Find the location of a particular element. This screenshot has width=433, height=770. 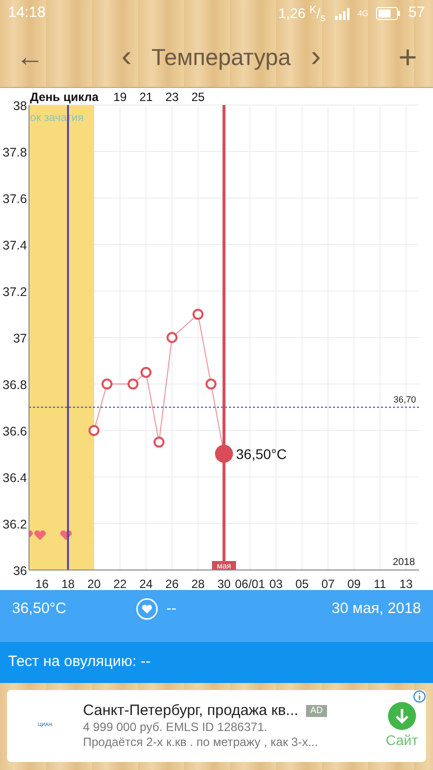

y-axis-label: 38 is located at coordinates (20, 106).